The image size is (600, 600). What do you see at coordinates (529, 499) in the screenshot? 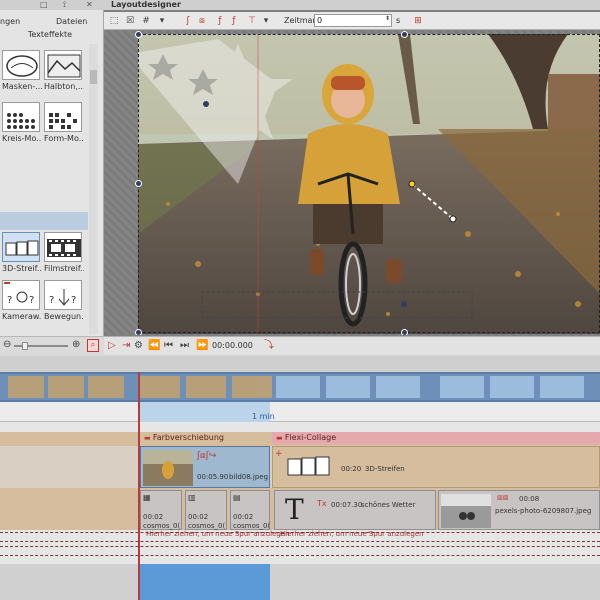
I see `clip-time: 00:08` at bounding box center [529, 499].